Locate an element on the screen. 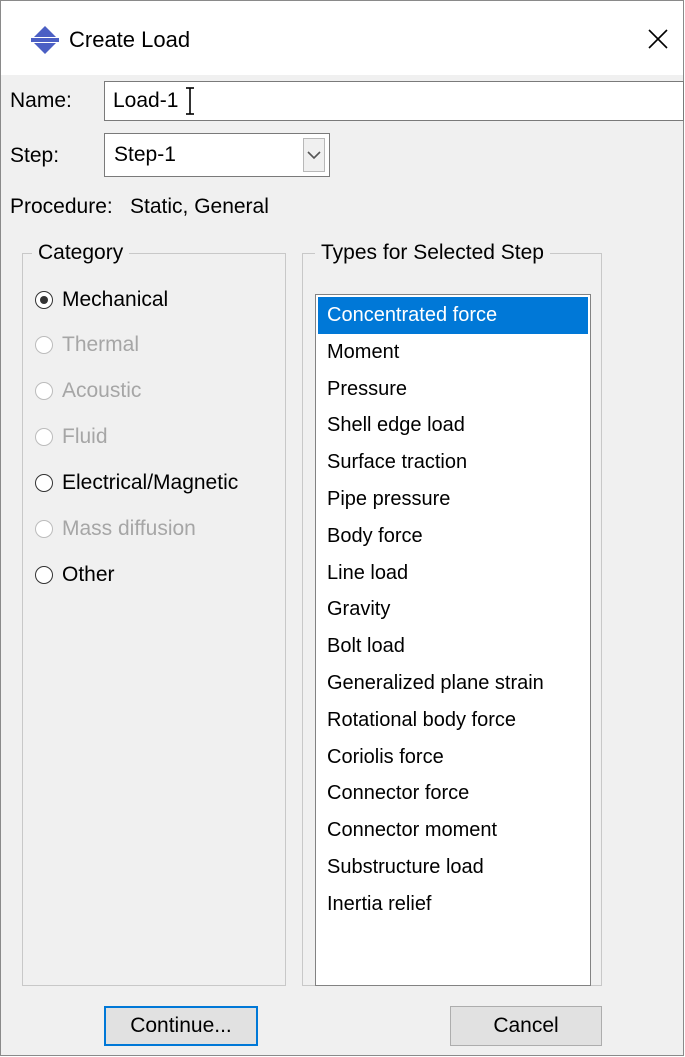 The height and width of the screenshot is (1057, 685). type-item-substructure-load: Substructure load is located at coordinates (453, 867).